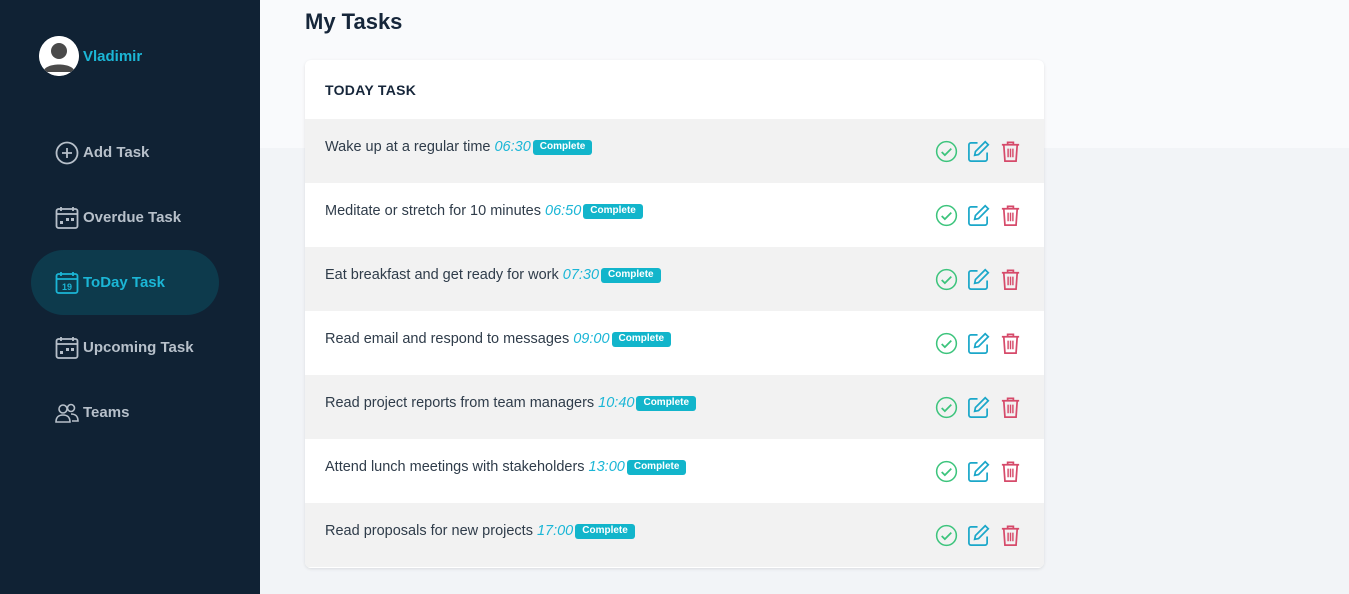  I want to click on task-time: 13:00, so click(606, 467).